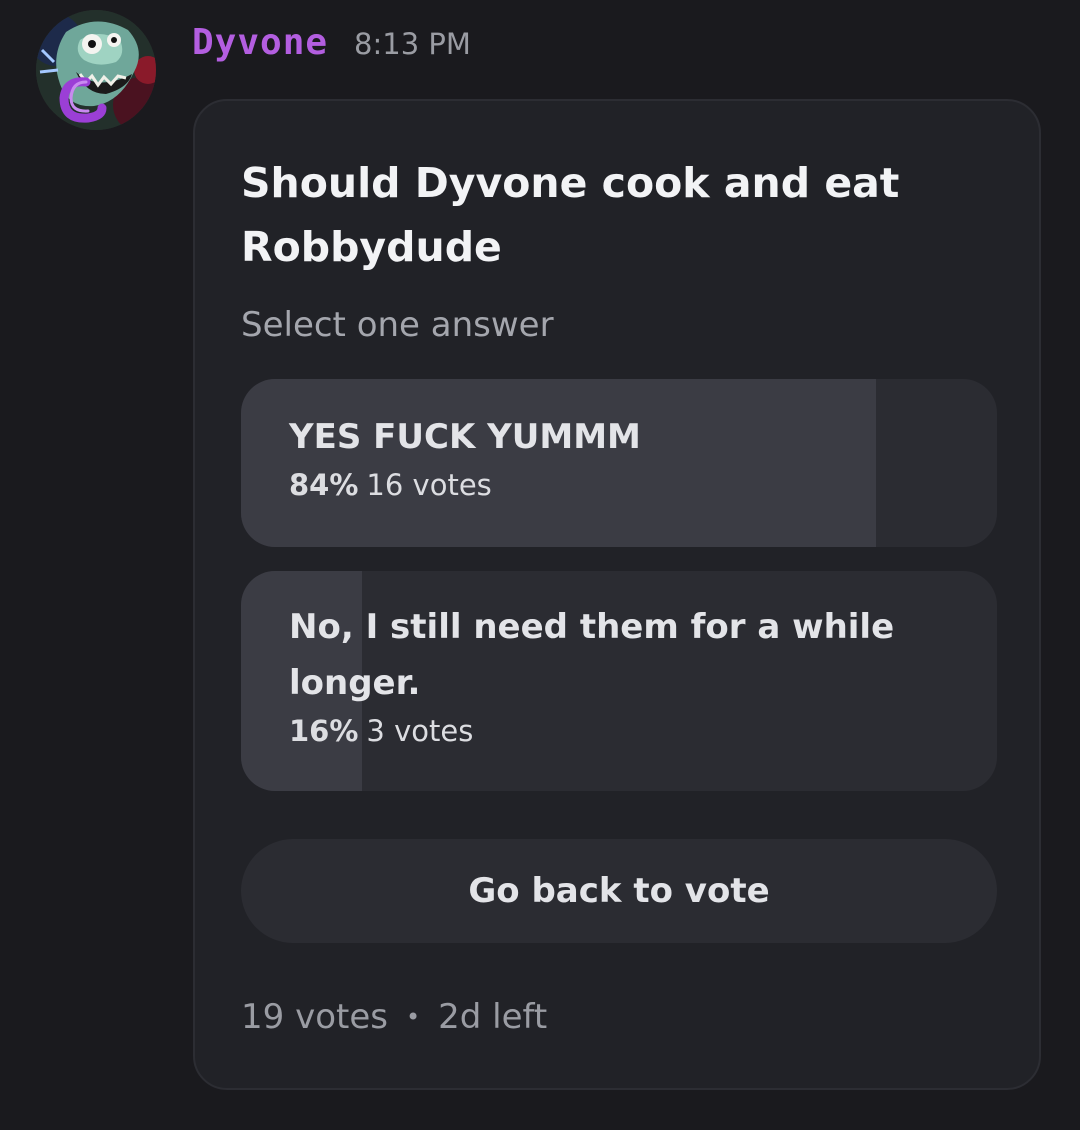 The width and height of the screenshot is (1080, 1130). What do you see at coordinates (397, 325) in the screenshot?
I see `poll-hint: Select one answer` at bounding box center [397, 325].